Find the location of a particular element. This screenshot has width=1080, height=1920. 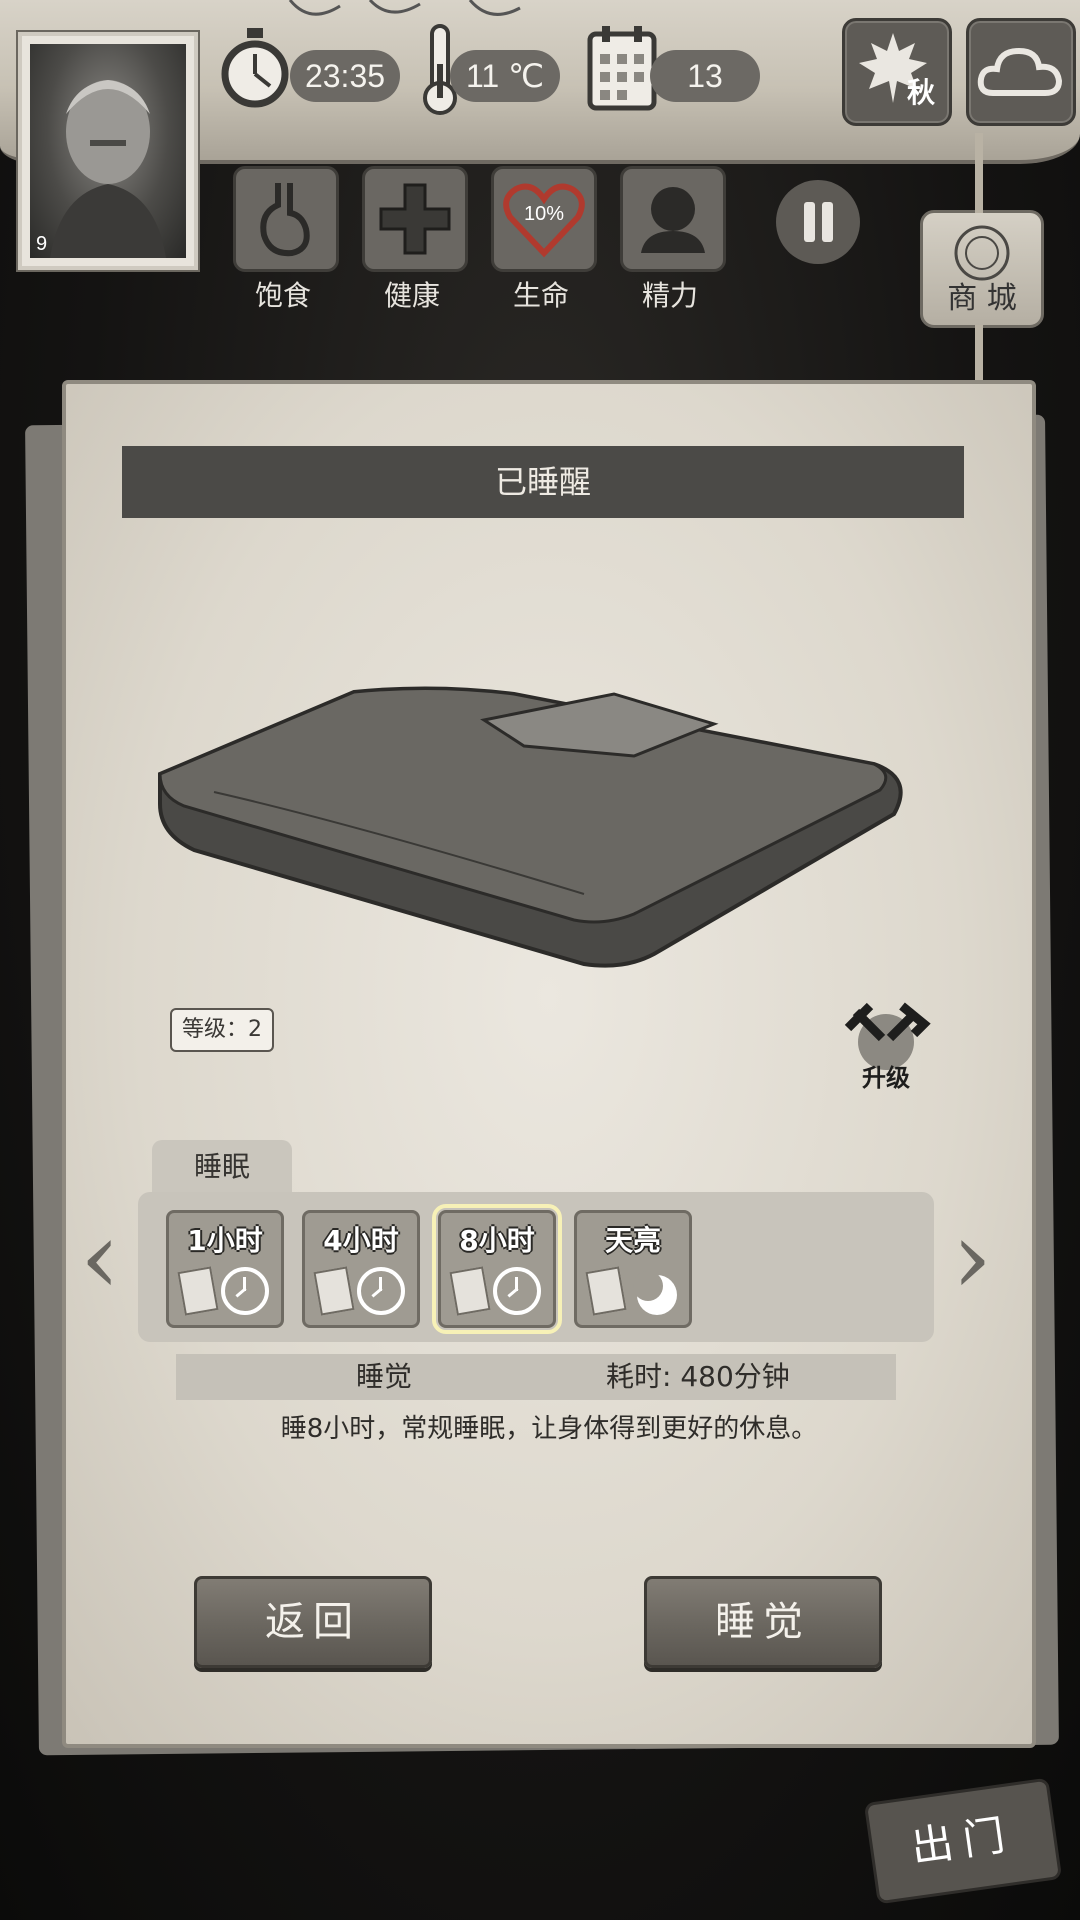

panel-title: 已睡醒 is located at coordinates (543, 482).